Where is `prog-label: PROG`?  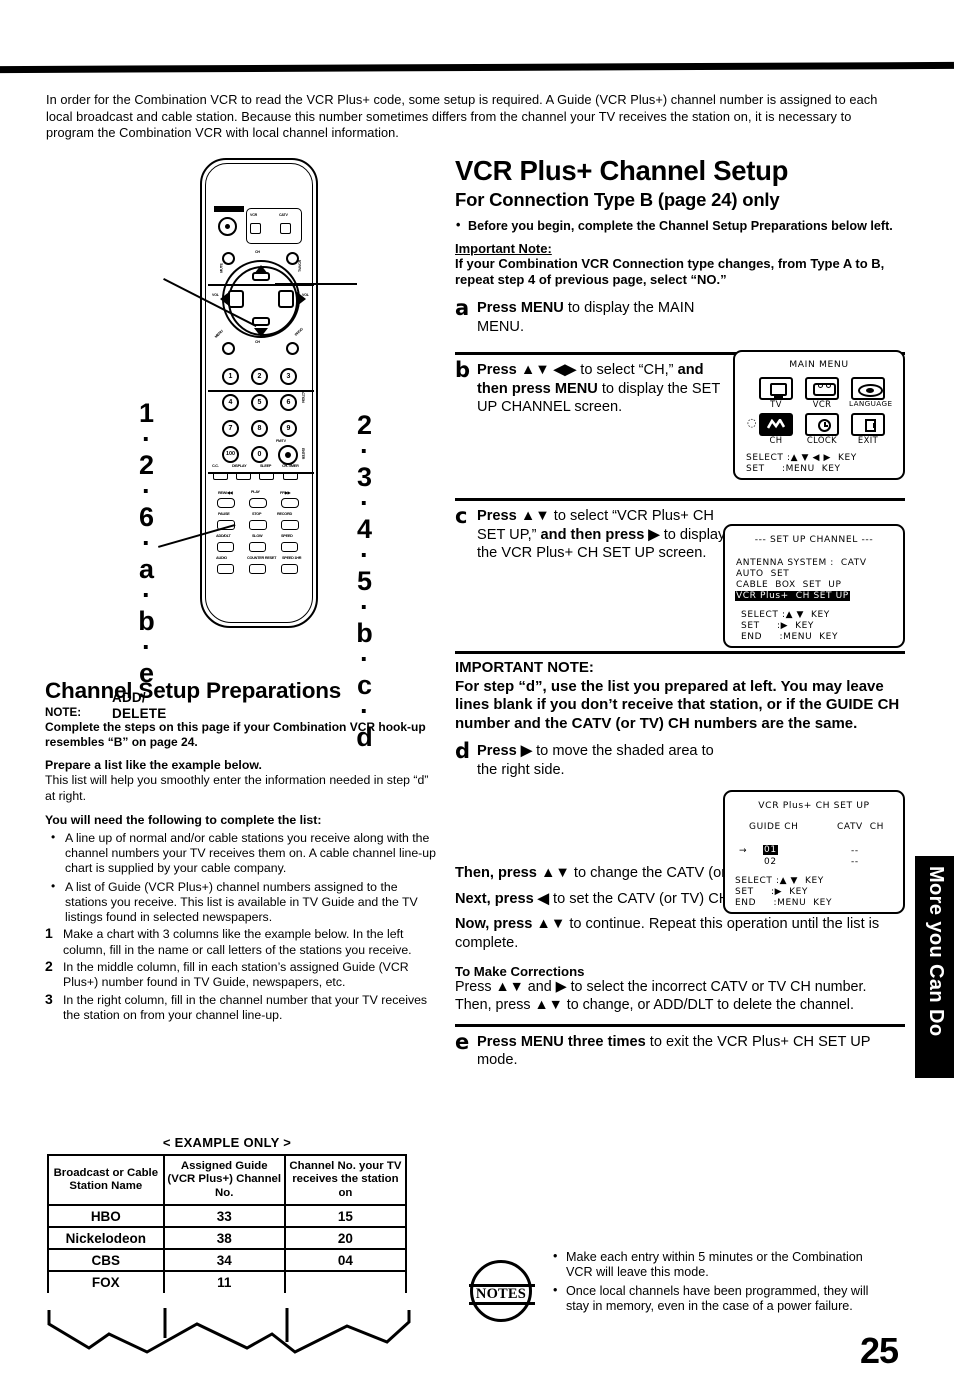
prog-label: PROG is located at coordinates (299, 332).